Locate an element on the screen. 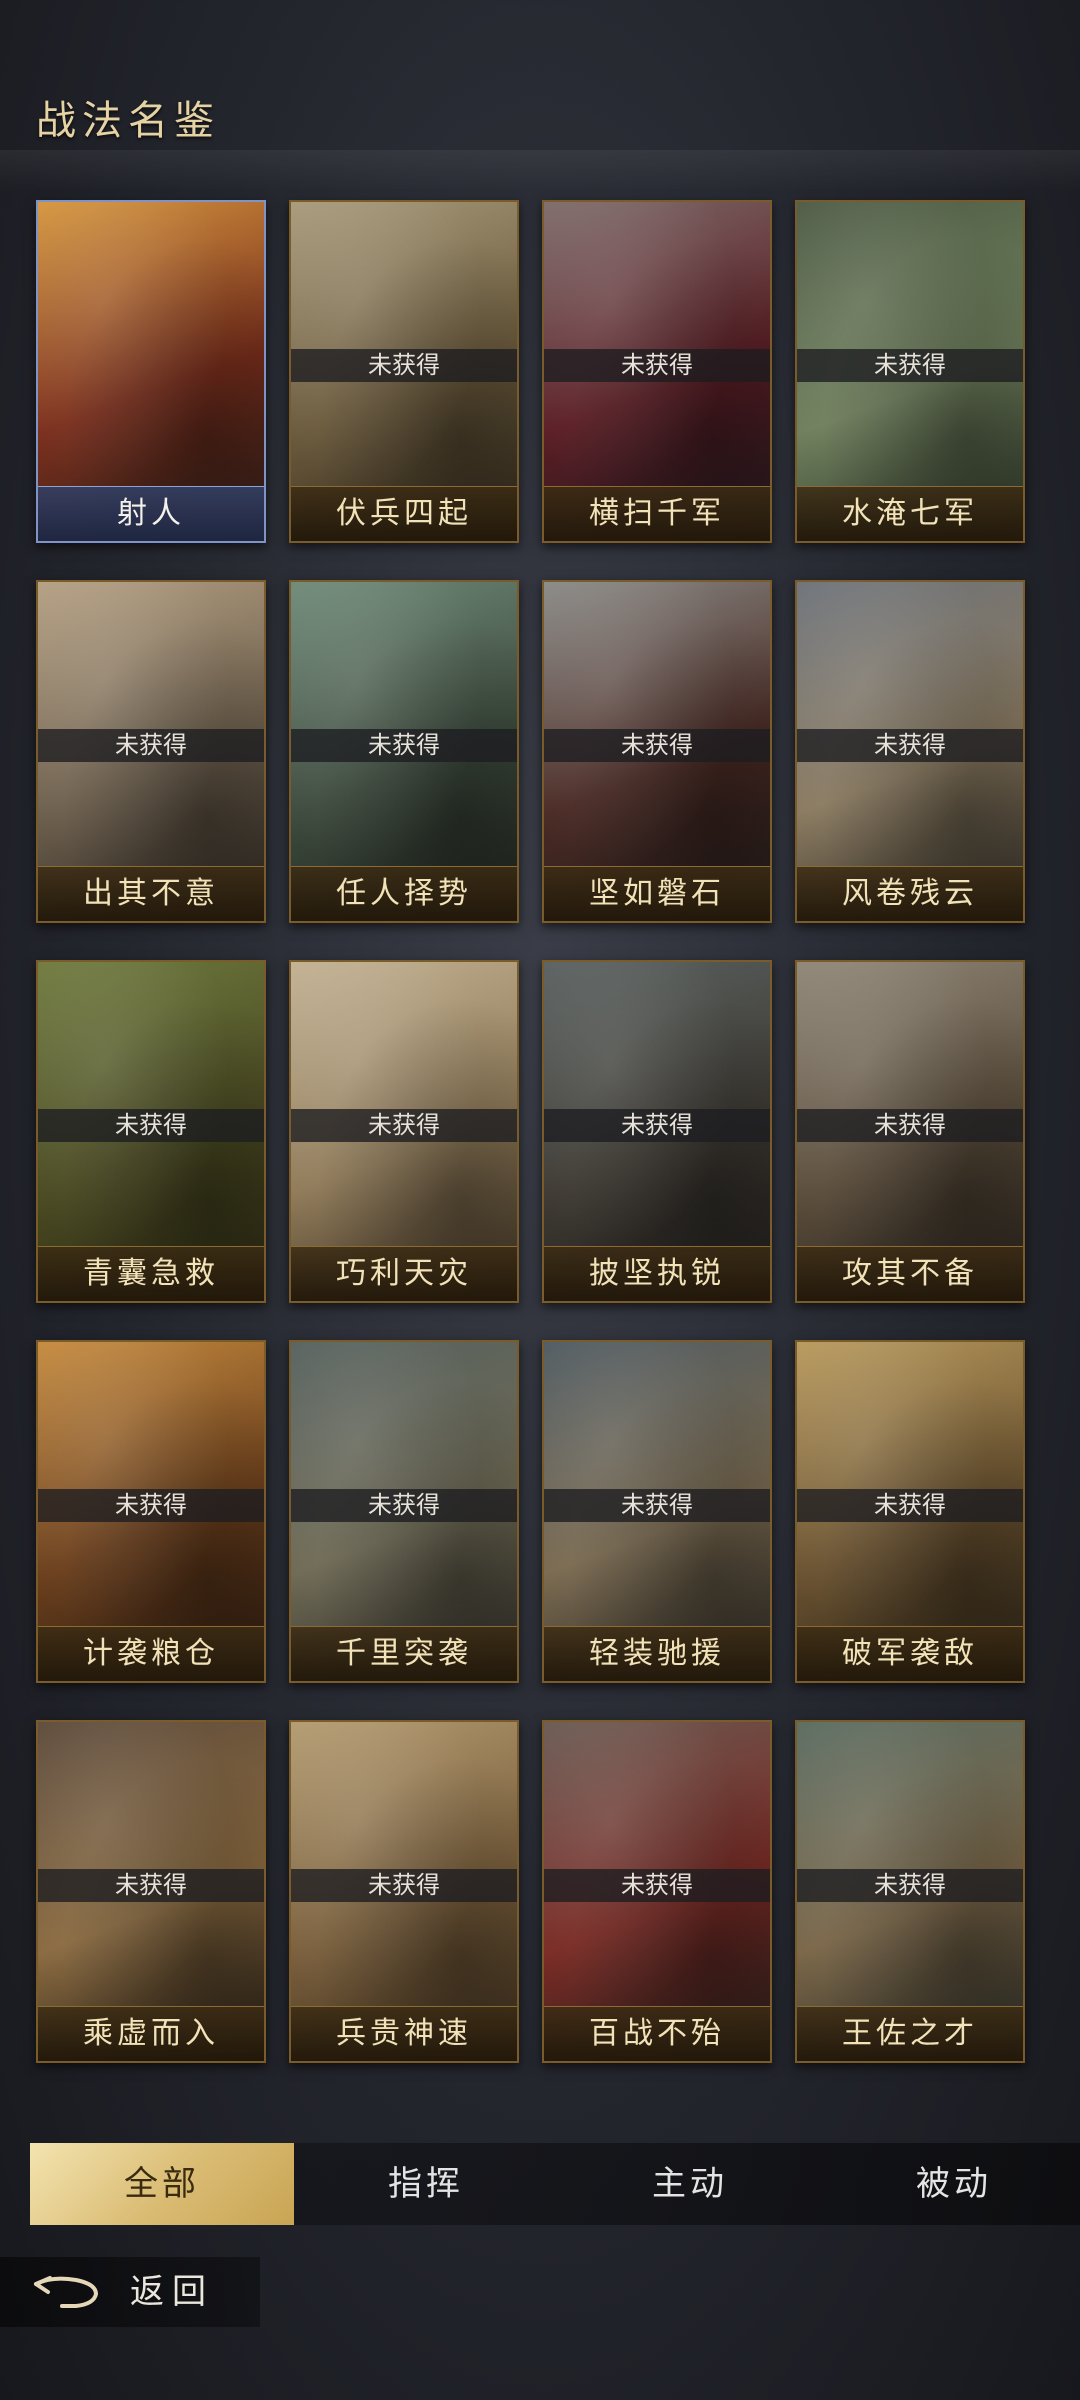  tab-active: 主动 is located at coordinates (690, 2184).